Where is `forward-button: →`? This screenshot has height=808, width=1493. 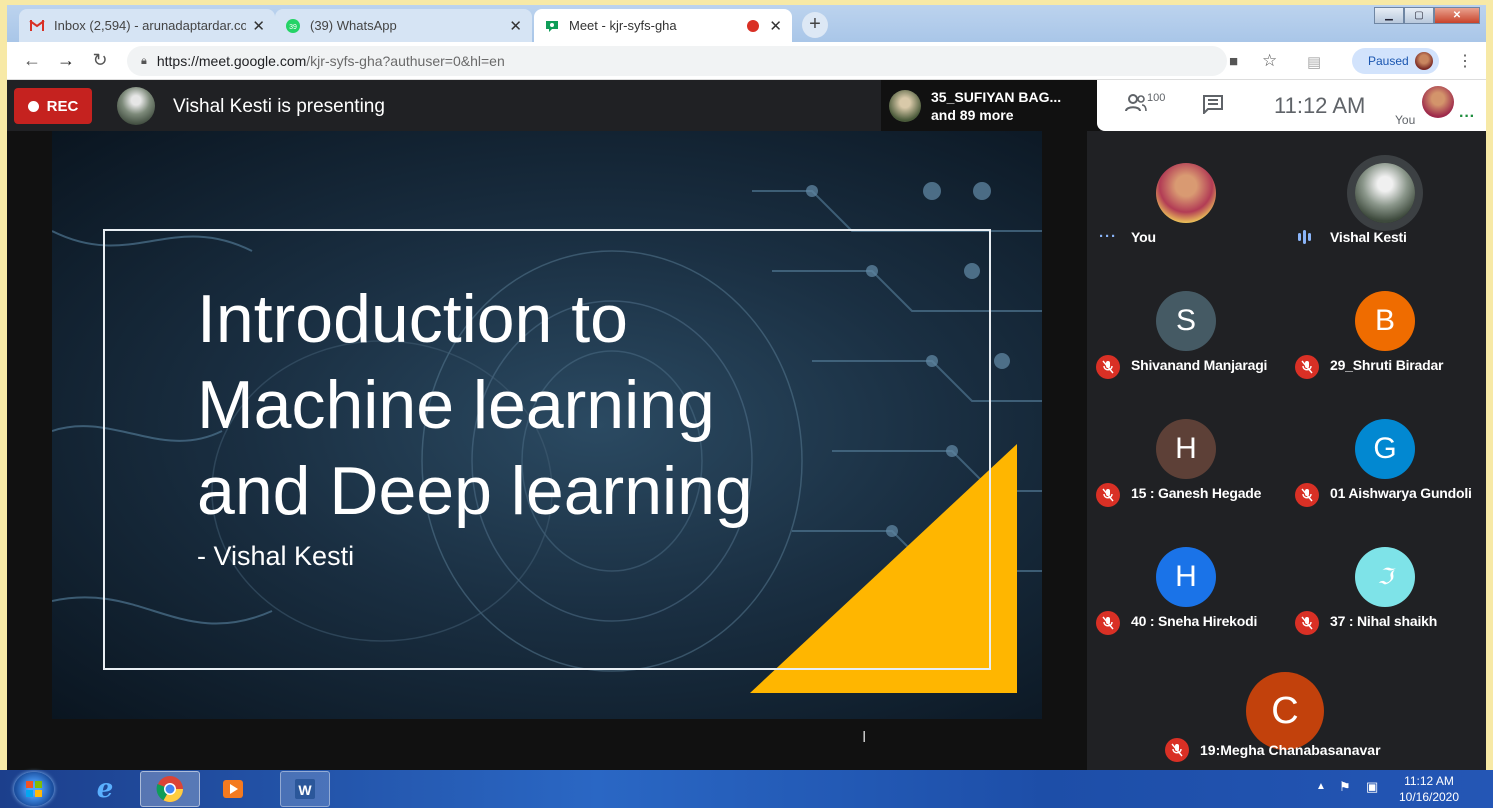 forward-button: → is located at coordinates (66, 60).